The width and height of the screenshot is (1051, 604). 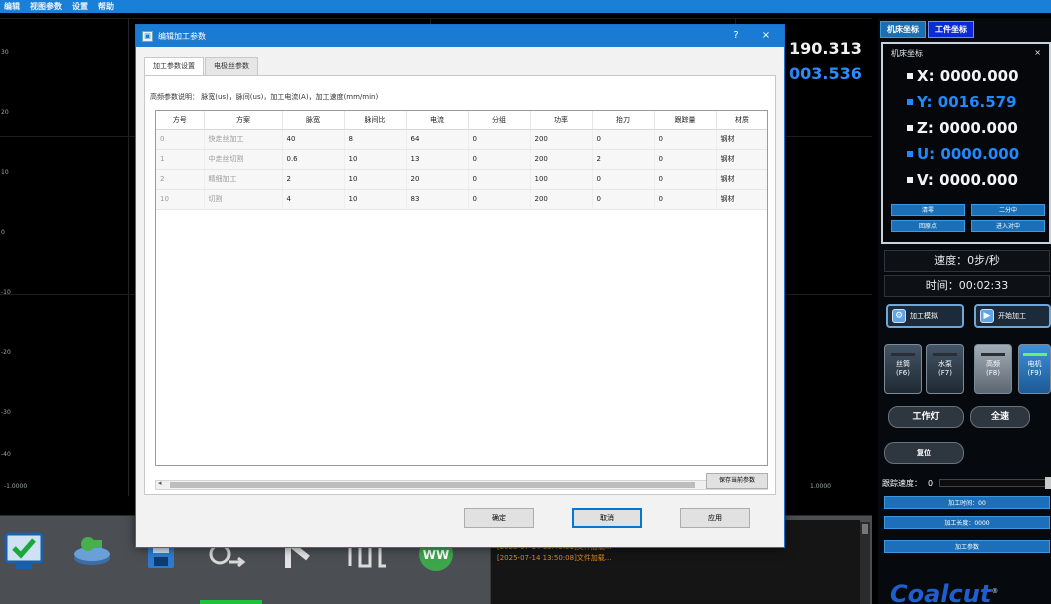 What do you see at coordinates (685, 120) in the screenshot?
I see `col-header: 跟踪量` at bounding box center [685, 120].